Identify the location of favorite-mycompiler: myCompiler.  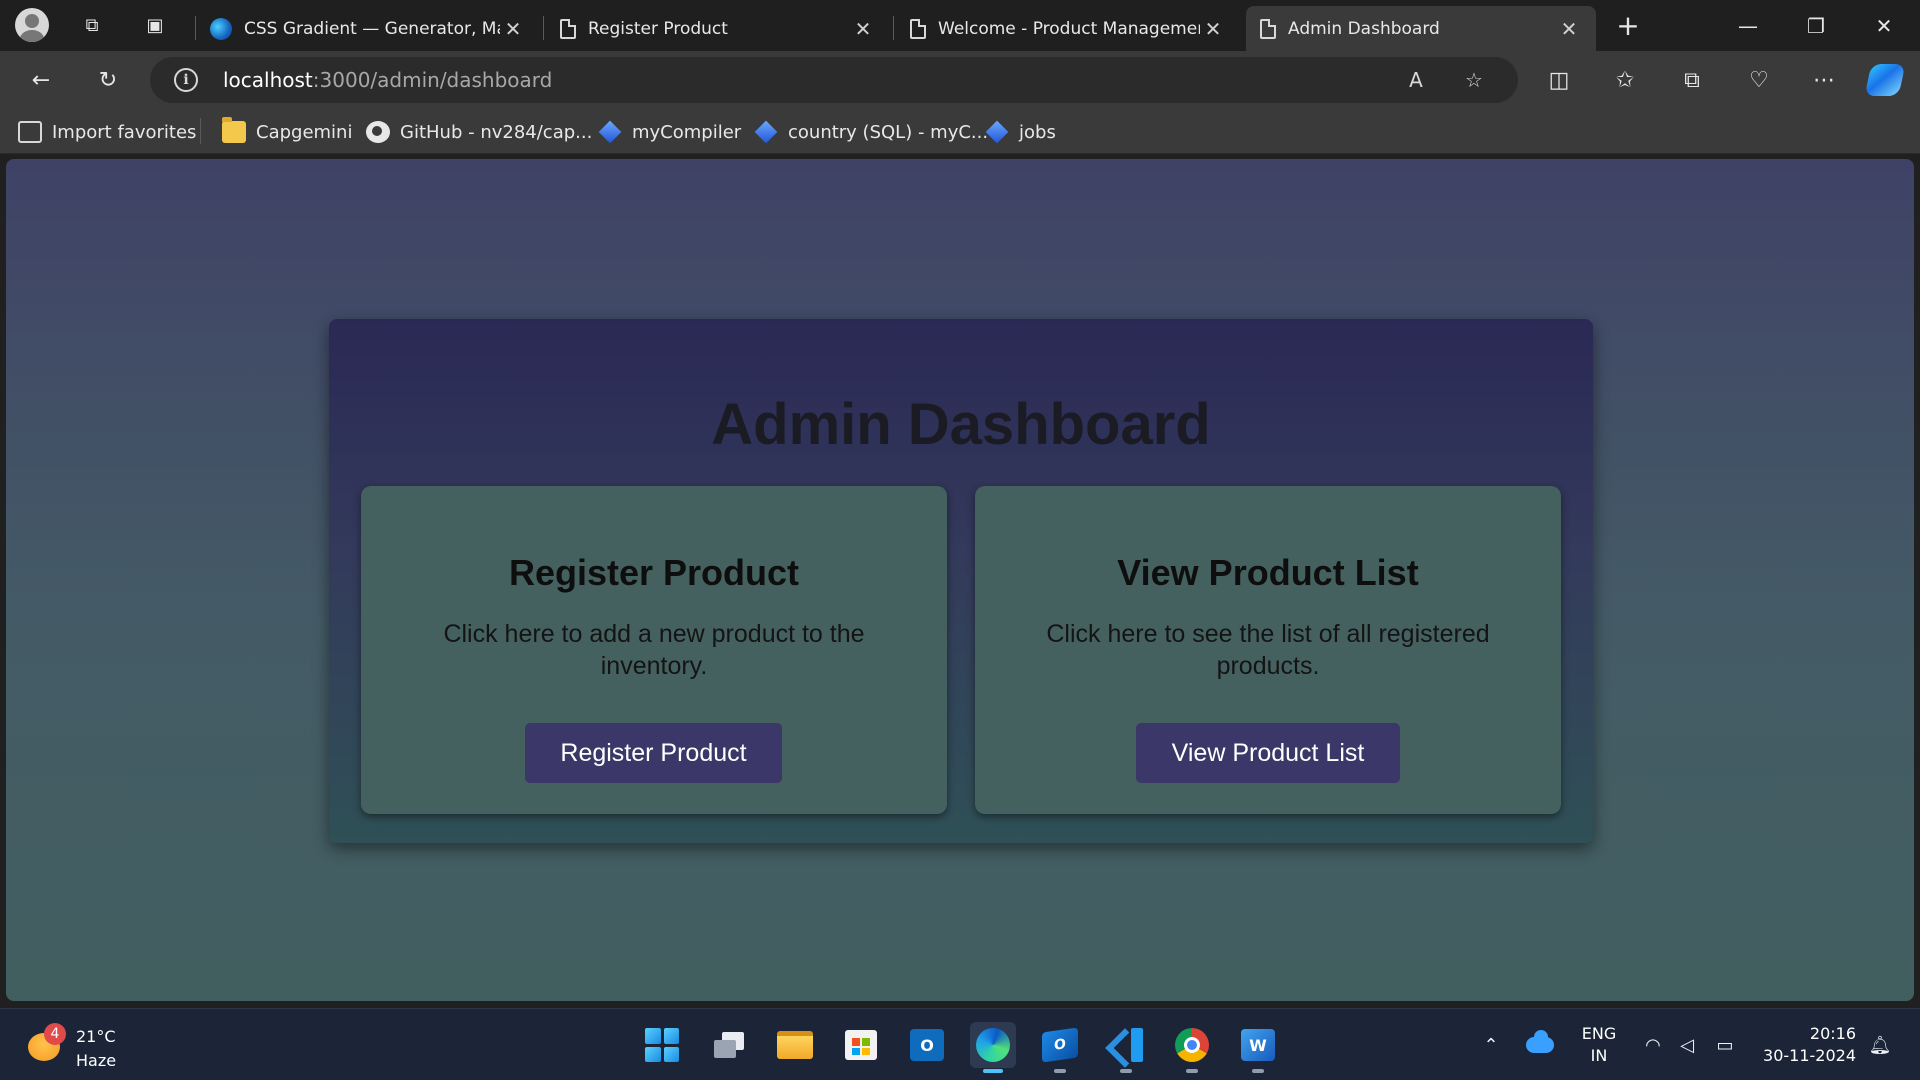
(669, 132).